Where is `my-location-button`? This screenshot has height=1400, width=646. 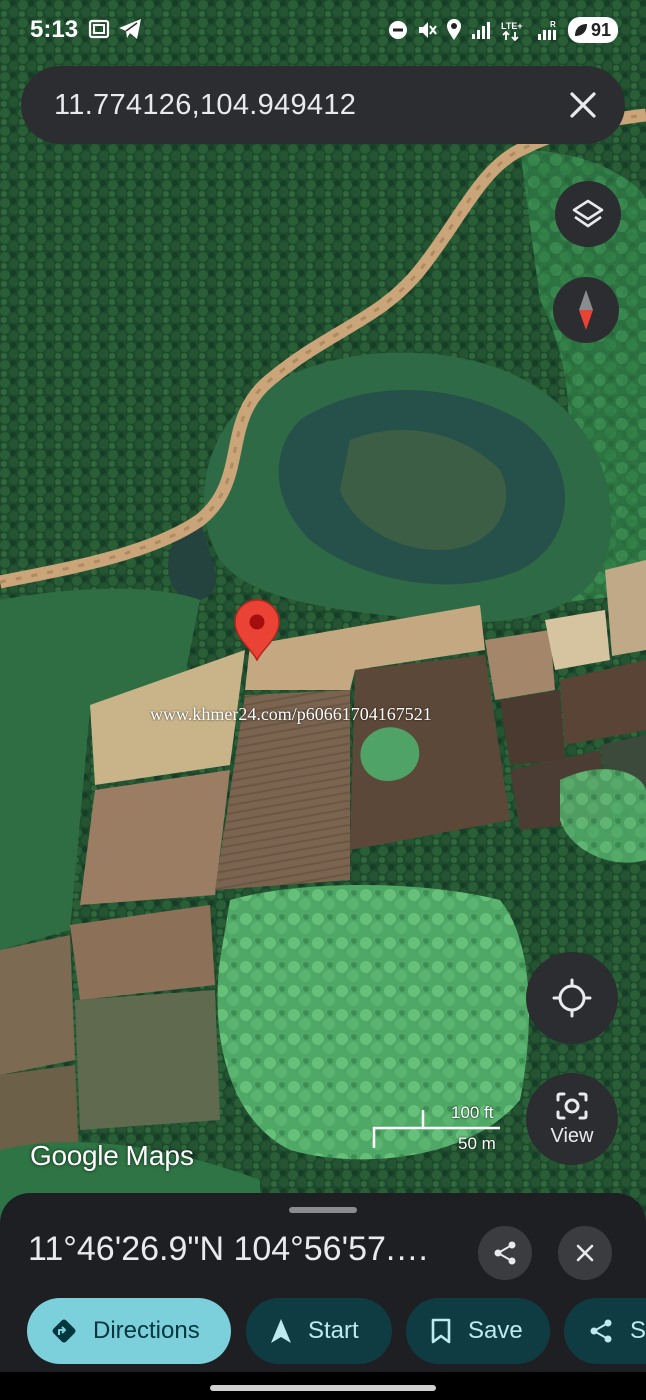 my-location-button is located at coordinates (572, 998).